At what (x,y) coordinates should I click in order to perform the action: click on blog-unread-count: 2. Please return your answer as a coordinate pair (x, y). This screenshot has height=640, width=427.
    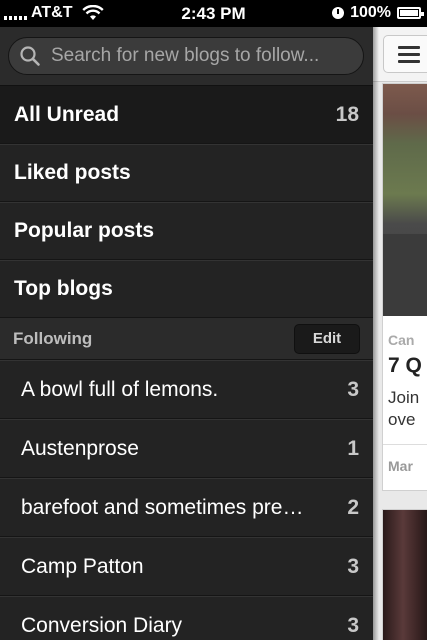
    Looking at the image, I should click on (353, 507).